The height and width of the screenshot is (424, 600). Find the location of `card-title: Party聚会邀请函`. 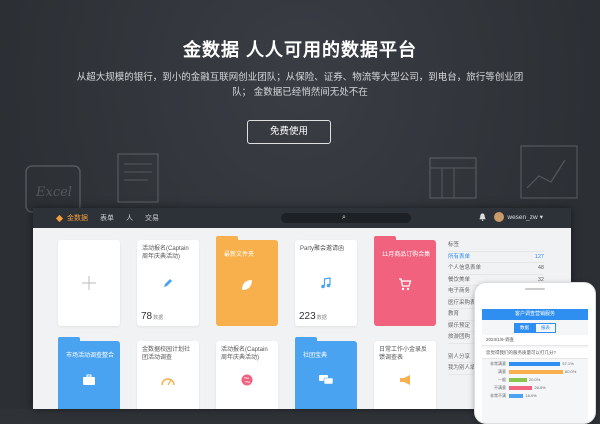

card-title: Party聚会邀请函 is located at coordinates (322, 249).